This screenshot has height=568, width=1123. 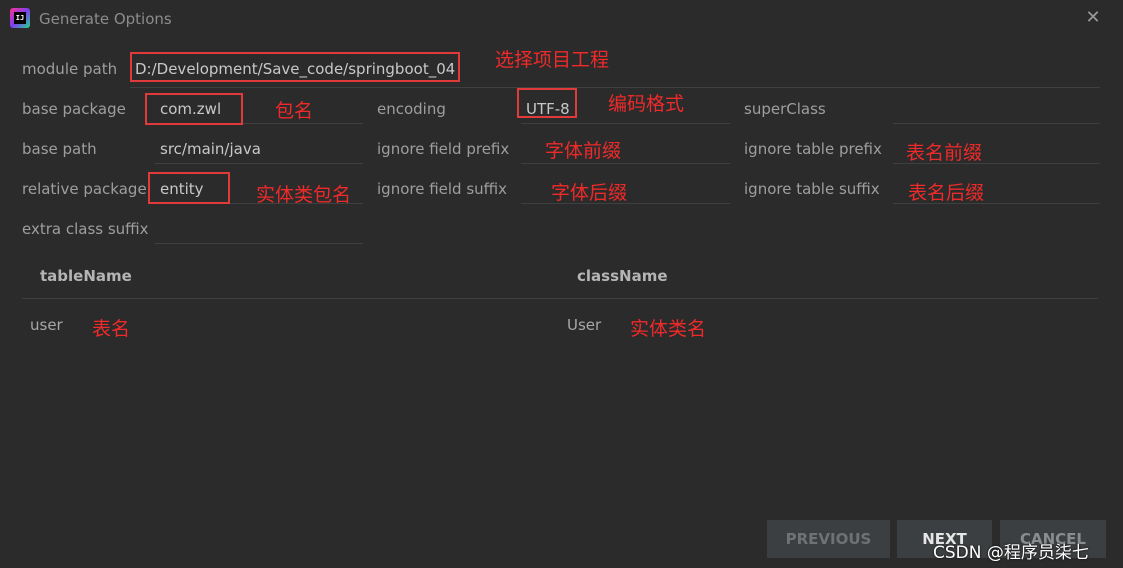 I want to click on base-path-label: base path, so click(x=59, y=149).